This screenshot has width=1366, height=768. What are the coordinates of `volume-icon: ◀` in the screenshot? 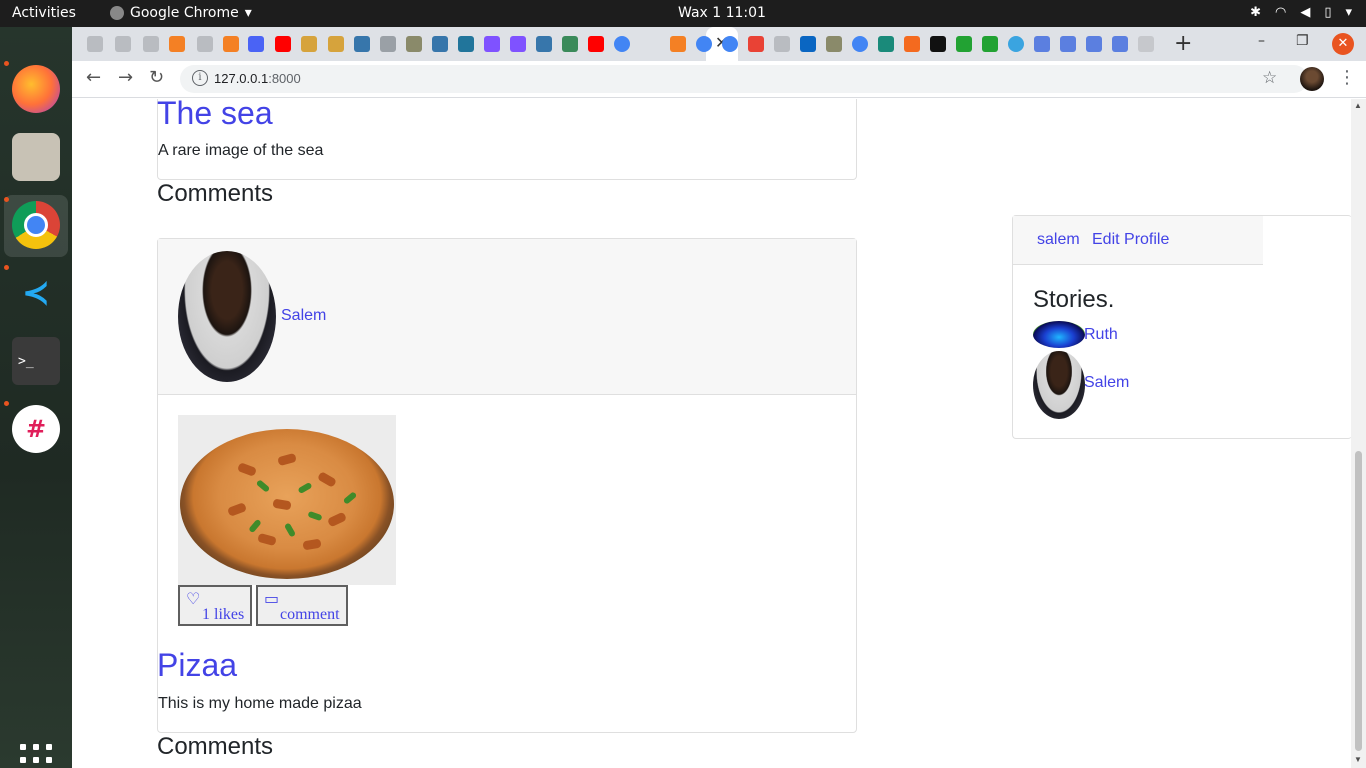 It's located at (1305, 12).